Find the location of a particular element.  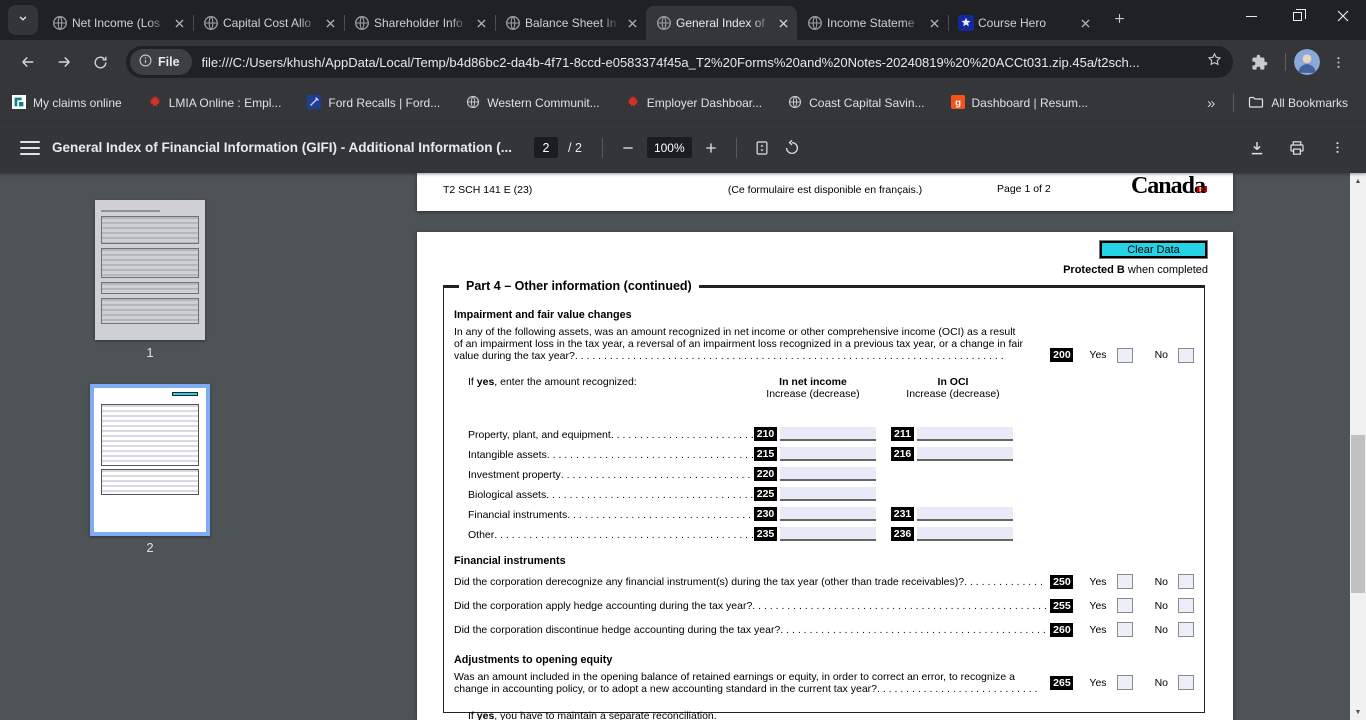

column-header-net-income: In net income Increase (decrease) is located at coordinates (813, 387).